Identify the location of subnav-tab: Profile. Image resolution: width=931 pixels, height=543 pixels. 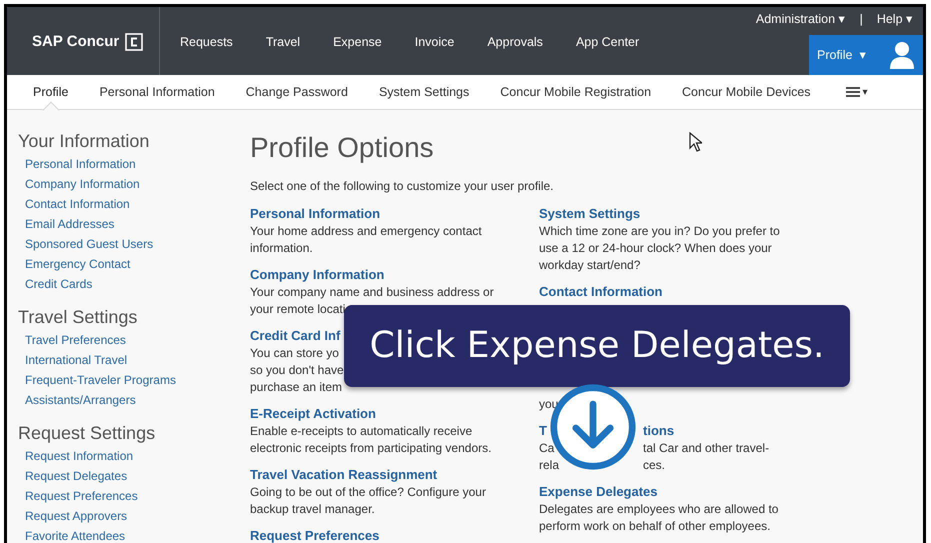
(50, 92).